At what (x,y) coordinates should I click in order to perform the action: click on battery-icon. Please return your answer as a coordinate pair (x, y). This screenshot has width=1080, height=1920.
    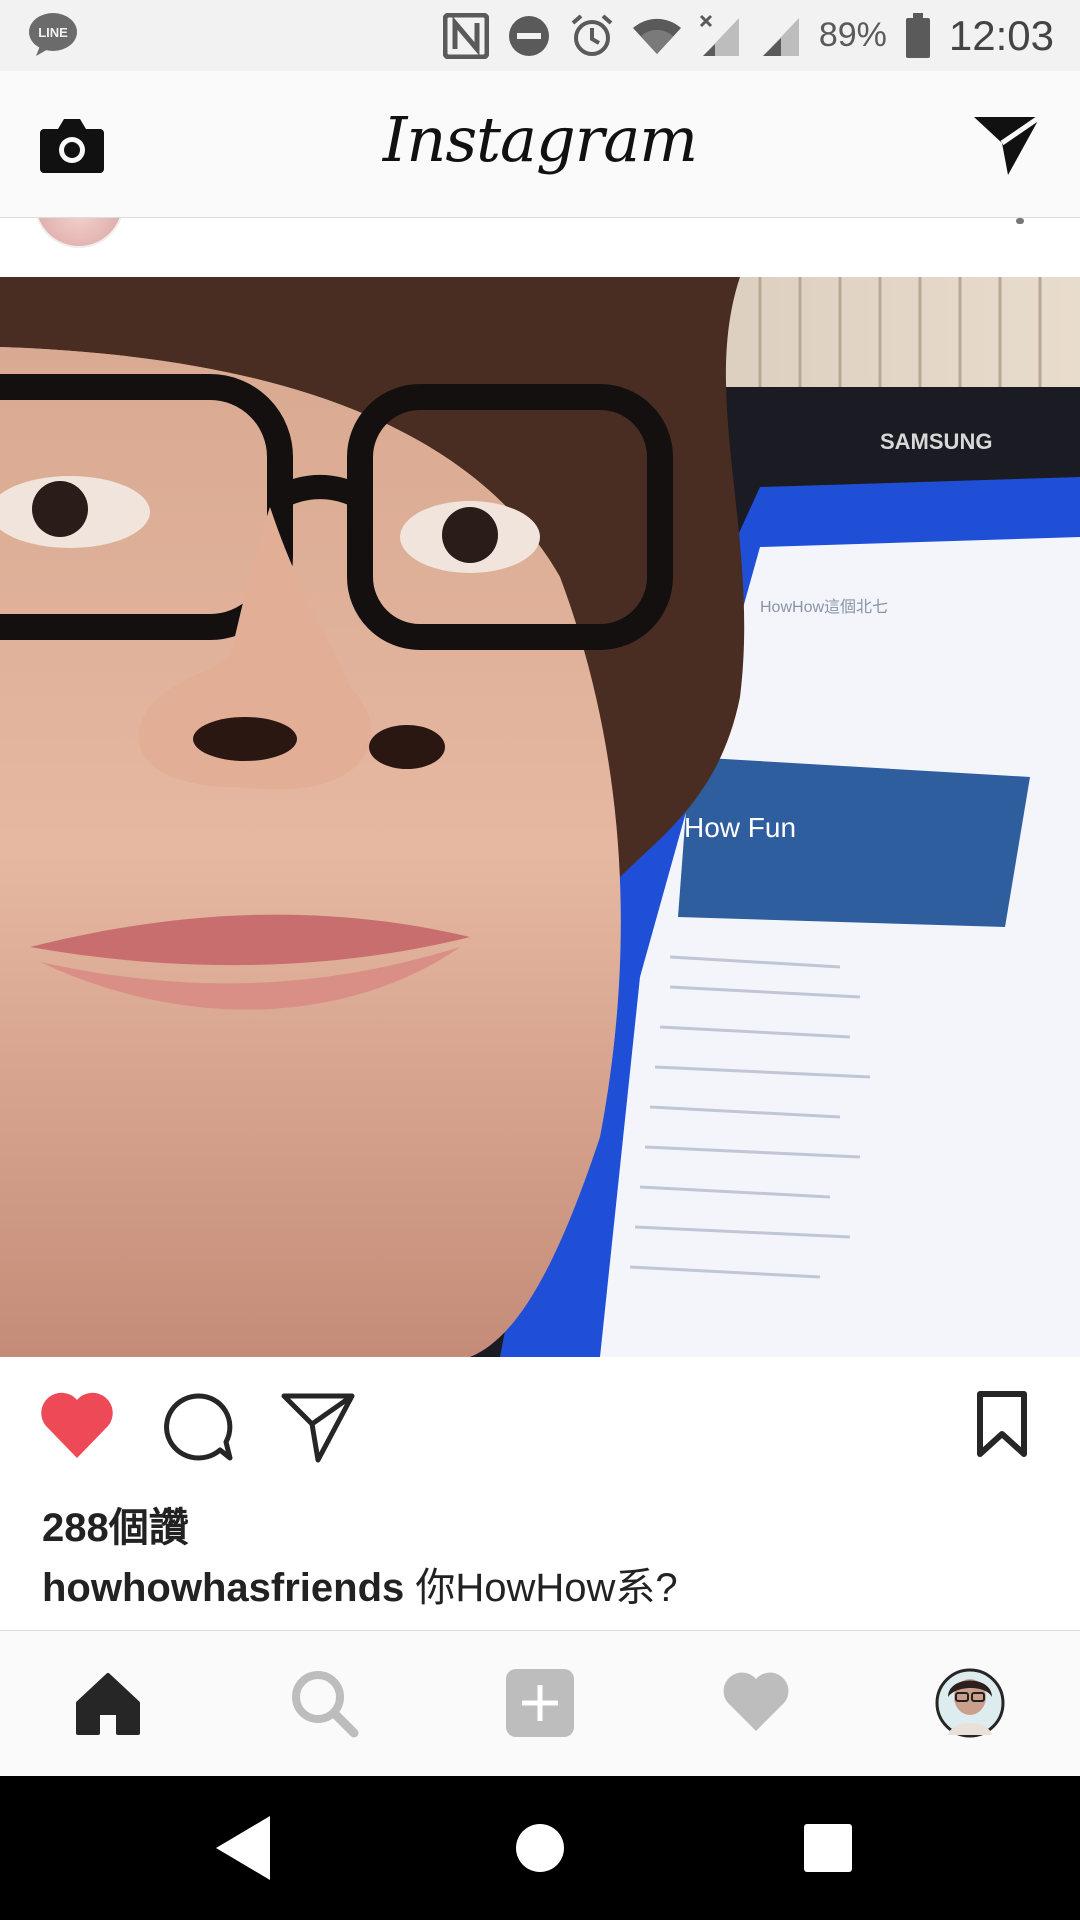
    Looking at the image, I should click on (917, 35).